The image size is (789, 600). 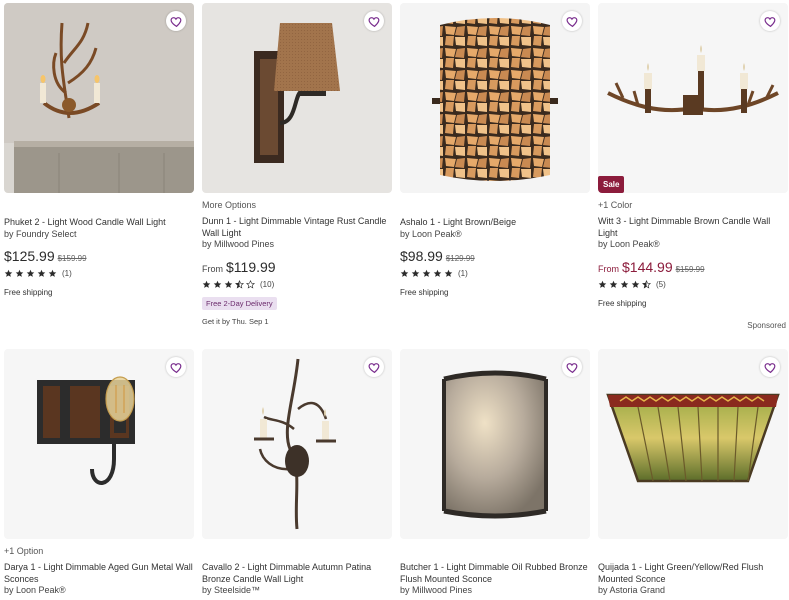 What do you see at coordinates (693, 205) in the screenshot?
I see `color-options-link: +1 Color` at bounding box center [693, 205].